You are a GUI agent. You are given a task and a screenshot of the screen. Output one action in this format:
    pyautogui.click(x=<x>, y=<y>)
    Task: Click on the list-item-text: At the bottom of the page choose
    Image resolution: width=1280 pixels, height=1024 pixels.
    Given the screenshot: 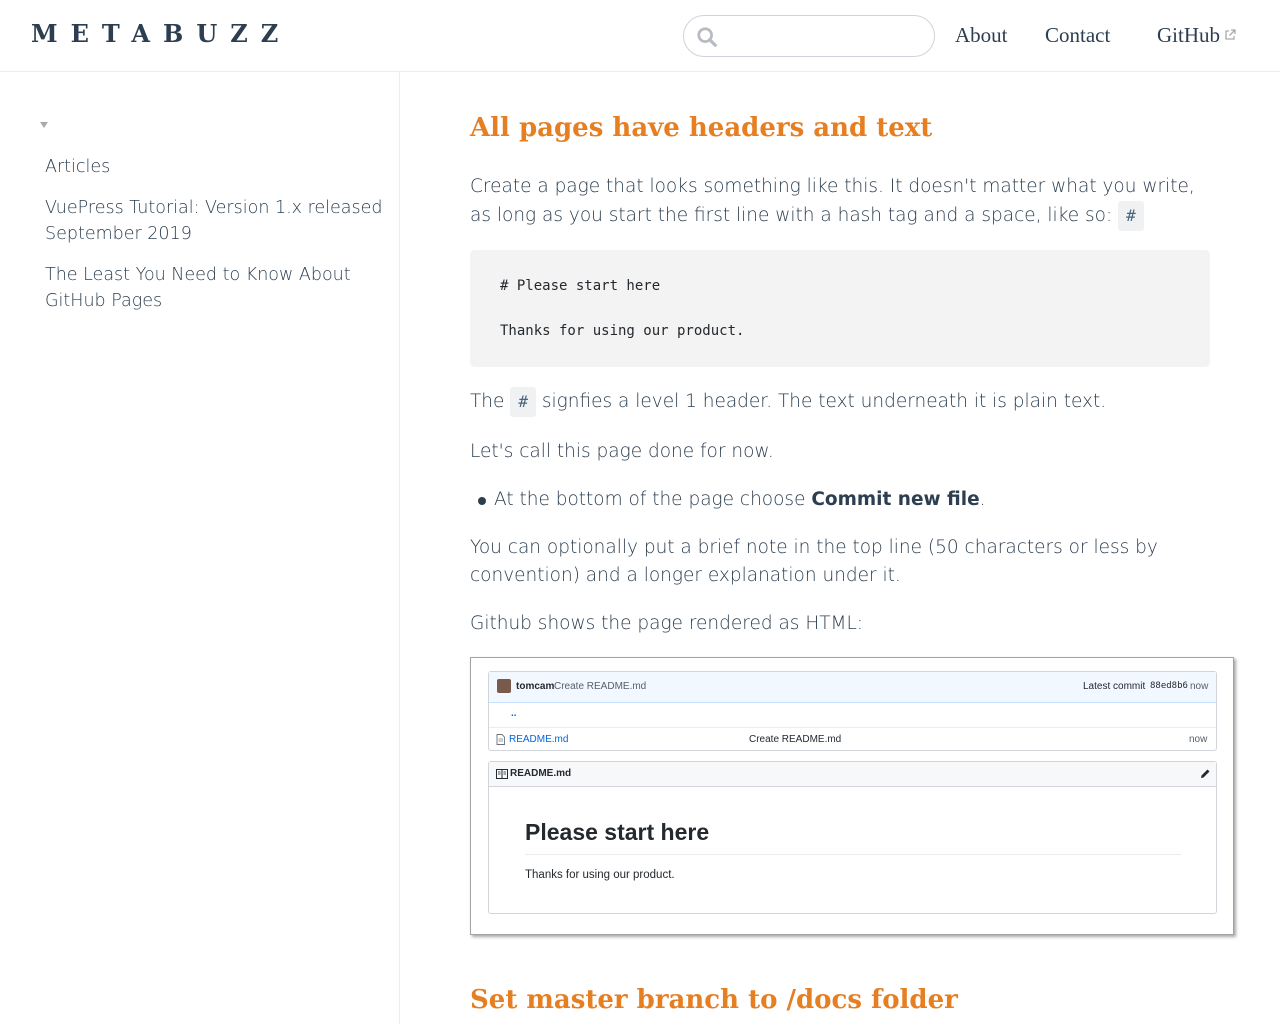 What is the action you would take?
    pyautogui.click(x=650, y=499)
    